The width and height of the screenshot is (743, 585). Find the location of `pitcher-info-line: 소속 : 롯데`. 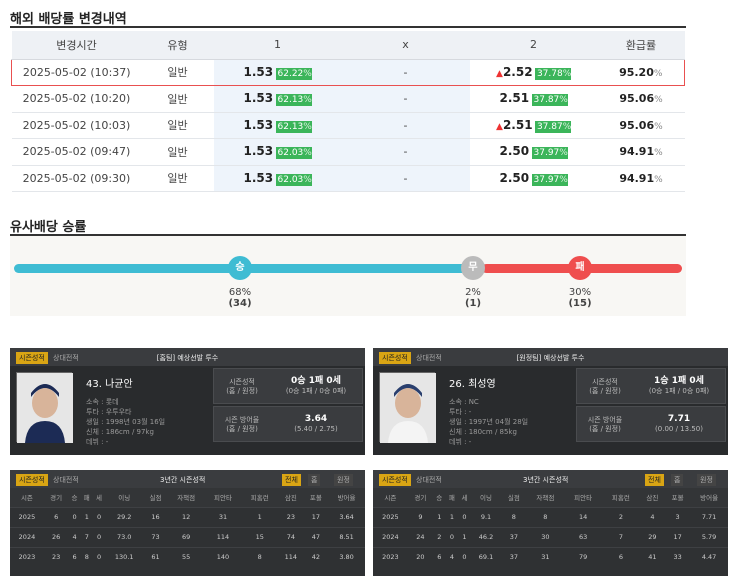

pitcher-info-line: 소속 : 롯데 is located at coordinates (102, 402).